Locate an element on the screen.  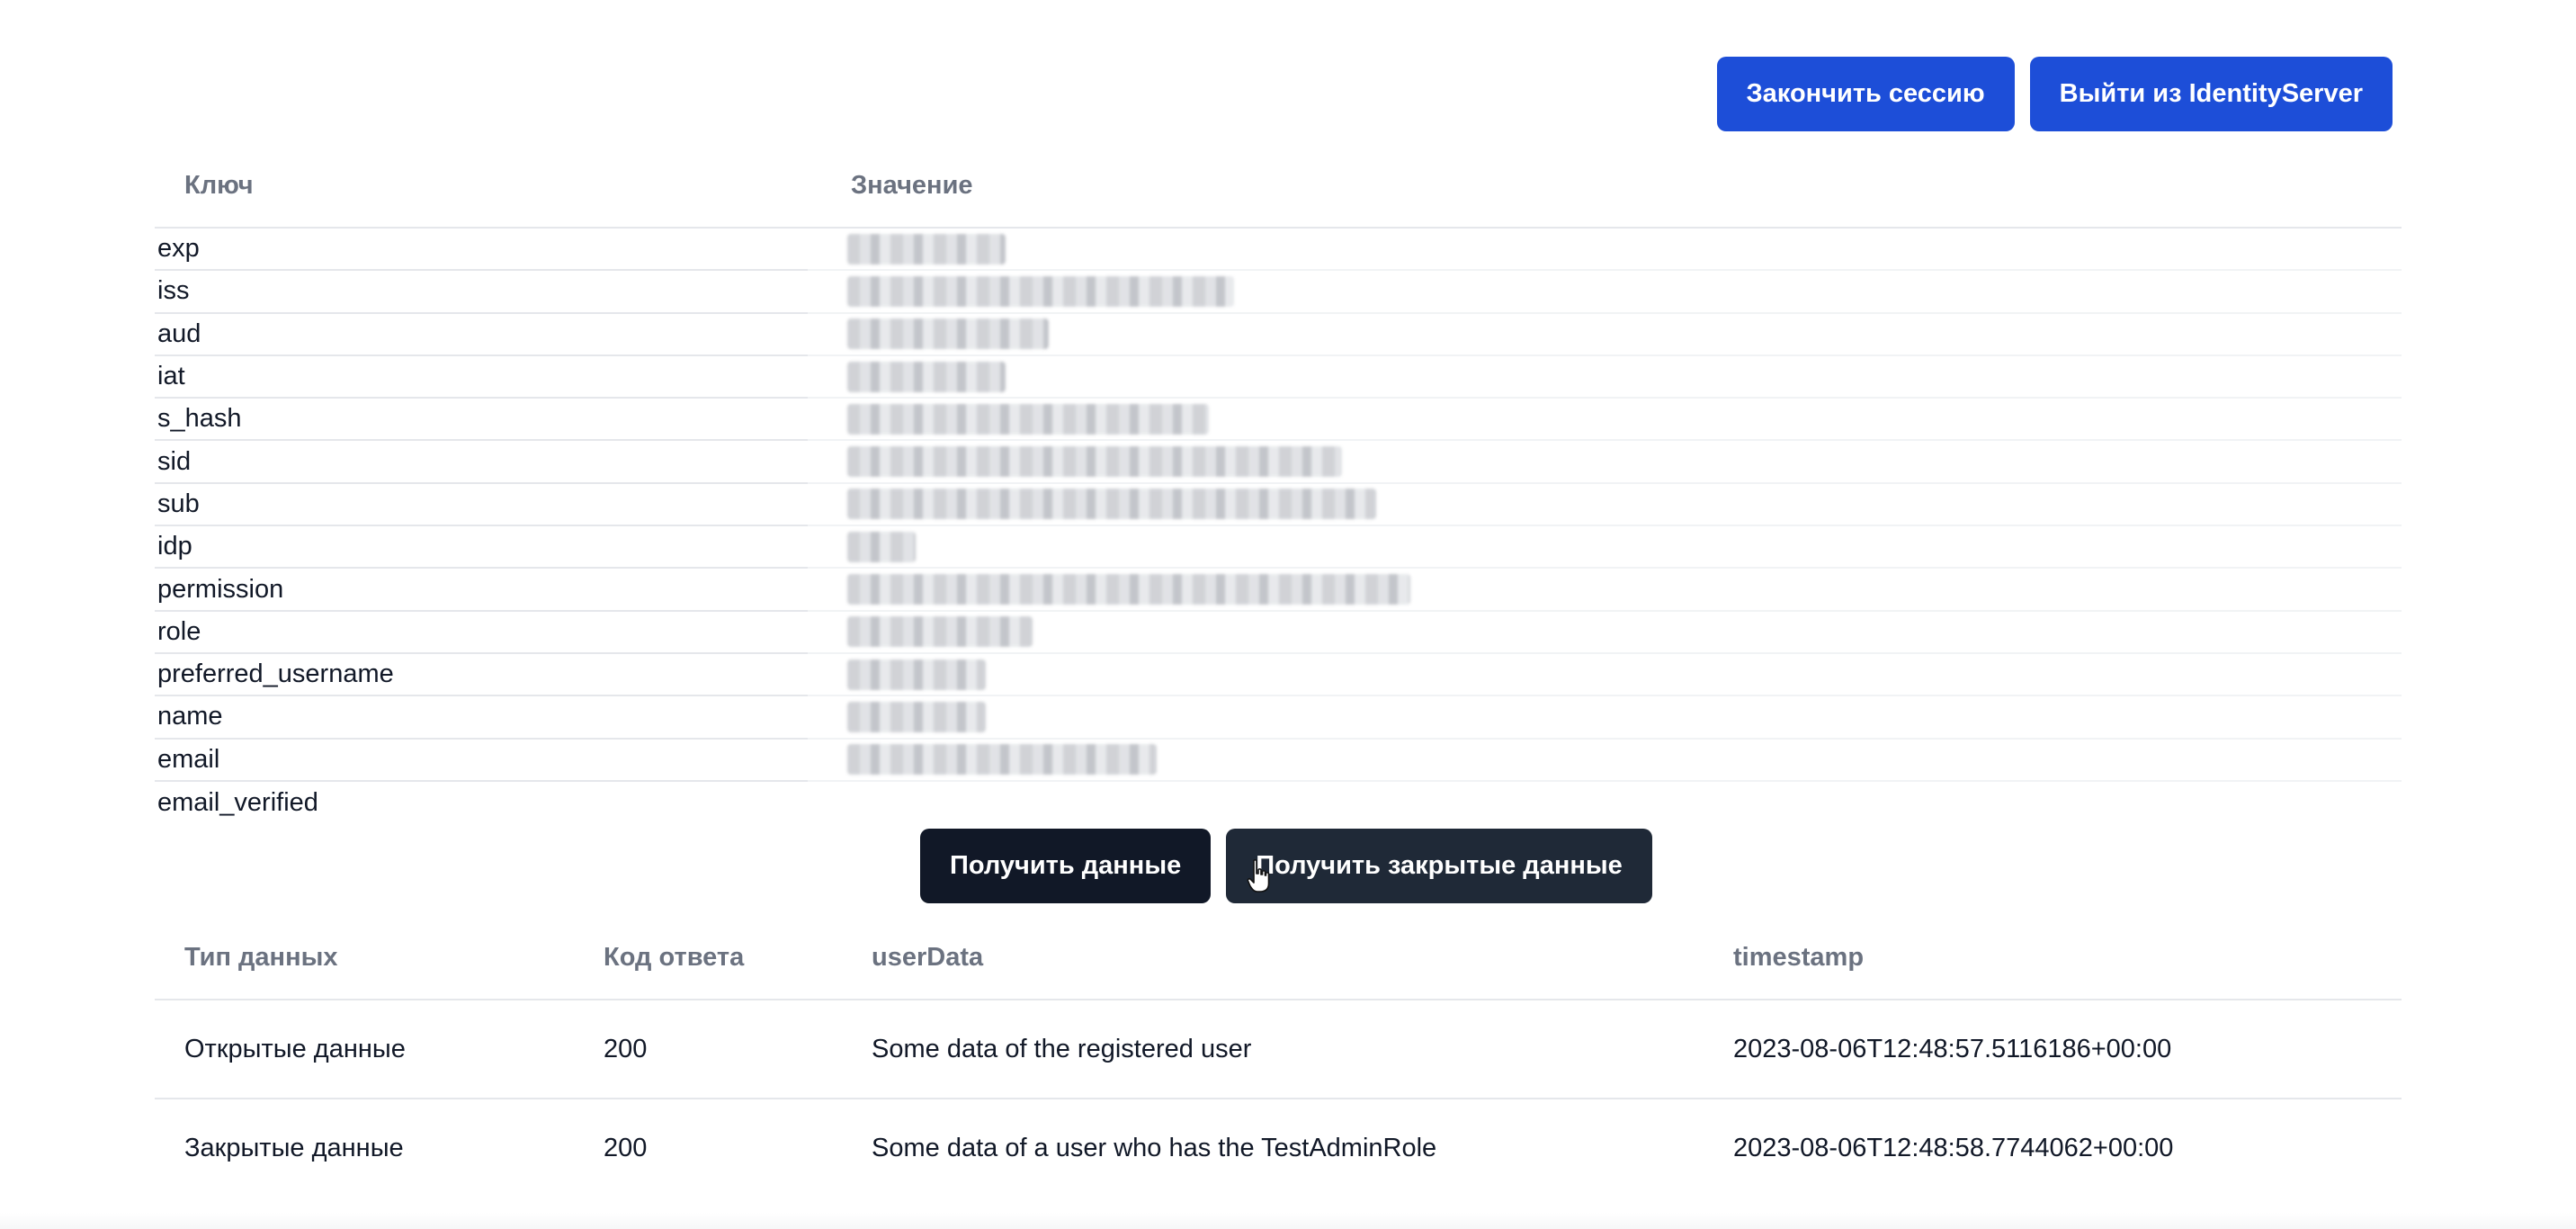
claim-row: exp is located at coordinates (1278, 251).